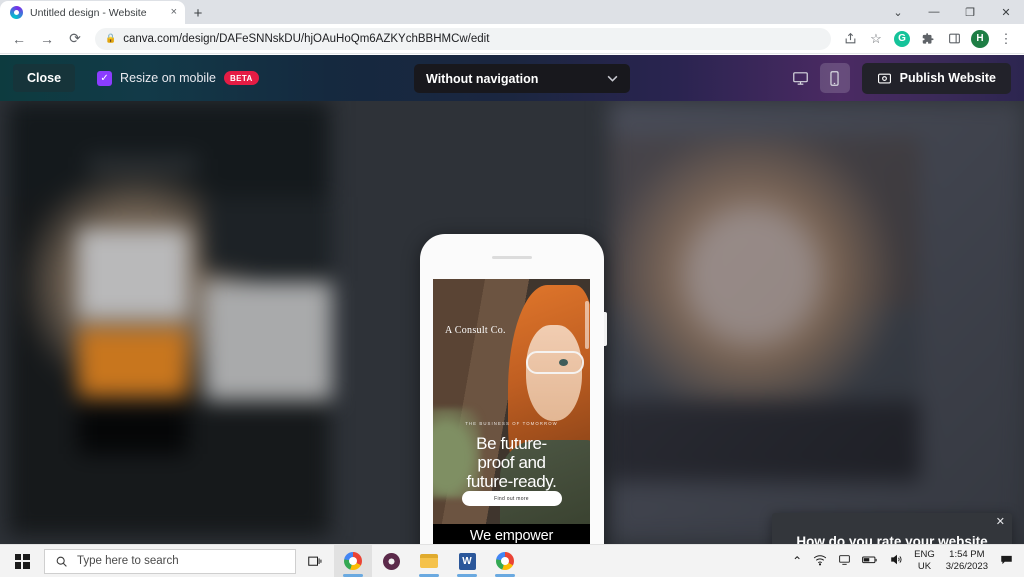 This screenshot has height=577, width=1024. I want to click on hero-headline: Be future- proof and future-ready., so click(511, 462).